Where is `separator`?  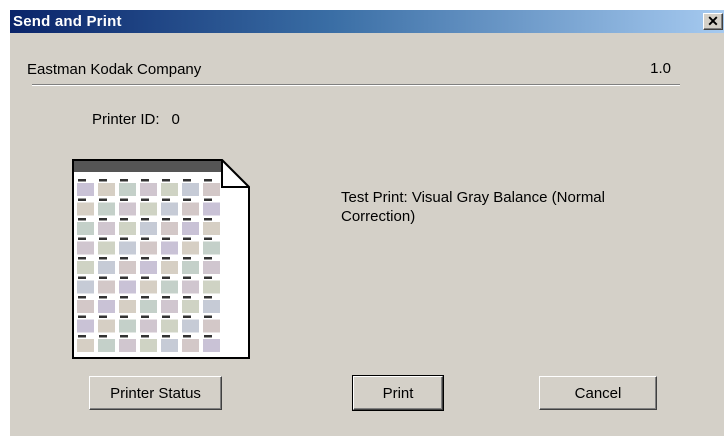
separator is located at coordinates (356, 85).